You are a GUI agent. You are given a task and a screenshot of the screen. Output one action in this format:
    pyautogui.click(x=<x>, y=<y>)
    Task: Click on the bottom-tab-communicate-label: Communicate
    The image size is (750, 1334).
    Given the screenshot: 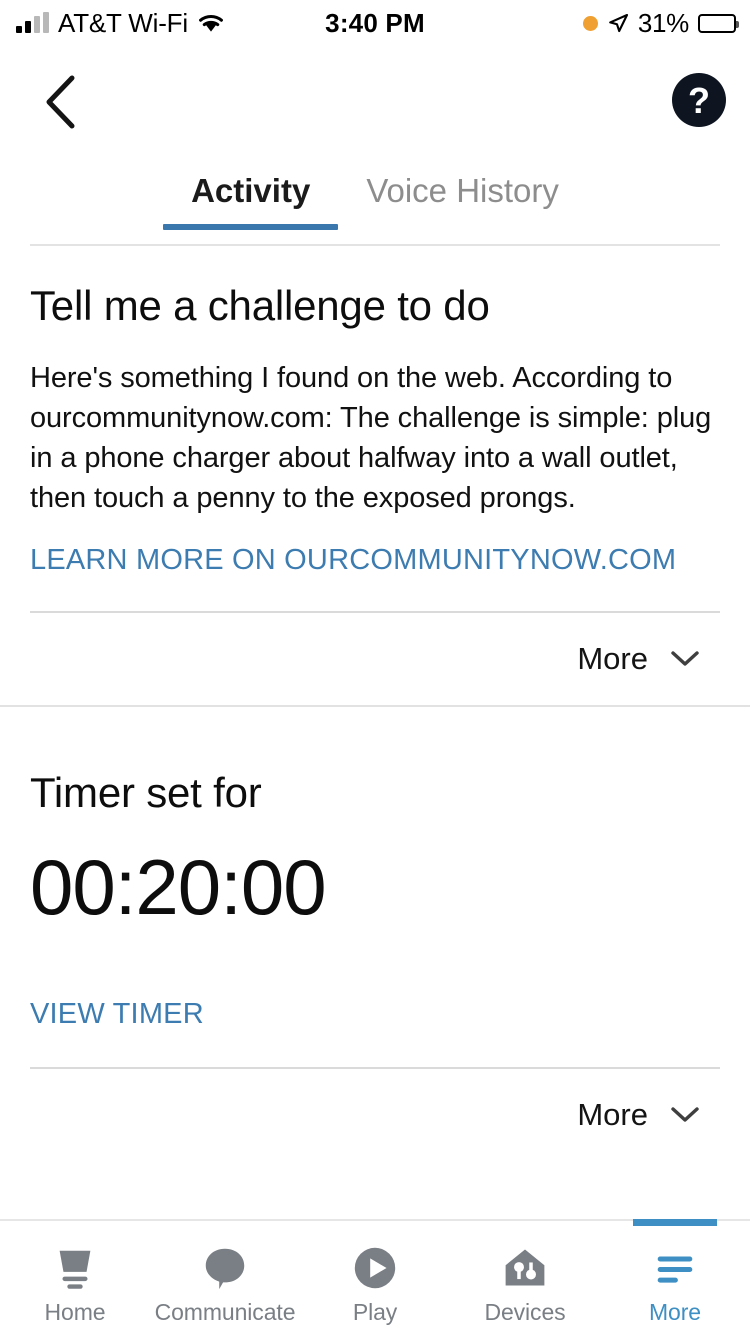 What is the action you would take?
    pyautogui.click(x=225, y=1312)
    